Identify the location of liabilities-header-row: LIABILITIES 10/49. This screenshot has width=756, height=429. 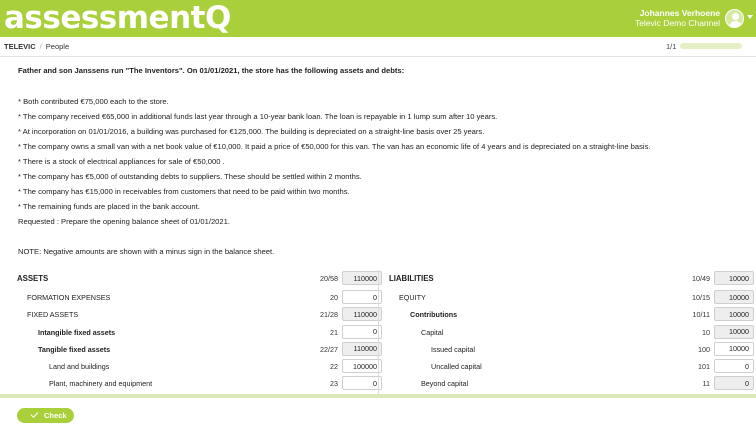
(571, 279).